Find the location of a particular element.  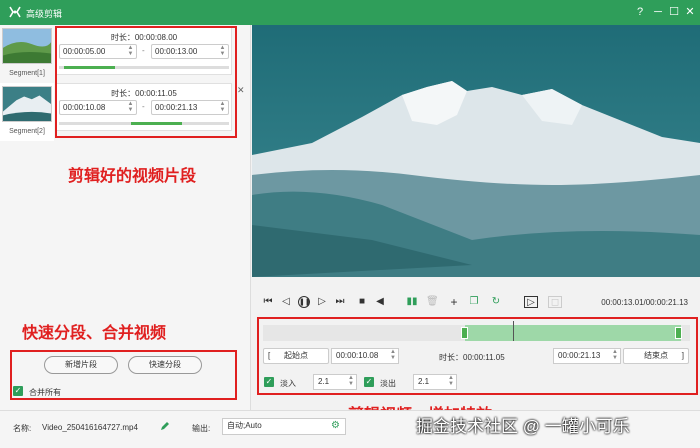

trim-start-time-input: 00:00:10.08 ▲ ▼ is located at coordinates (365, 356).